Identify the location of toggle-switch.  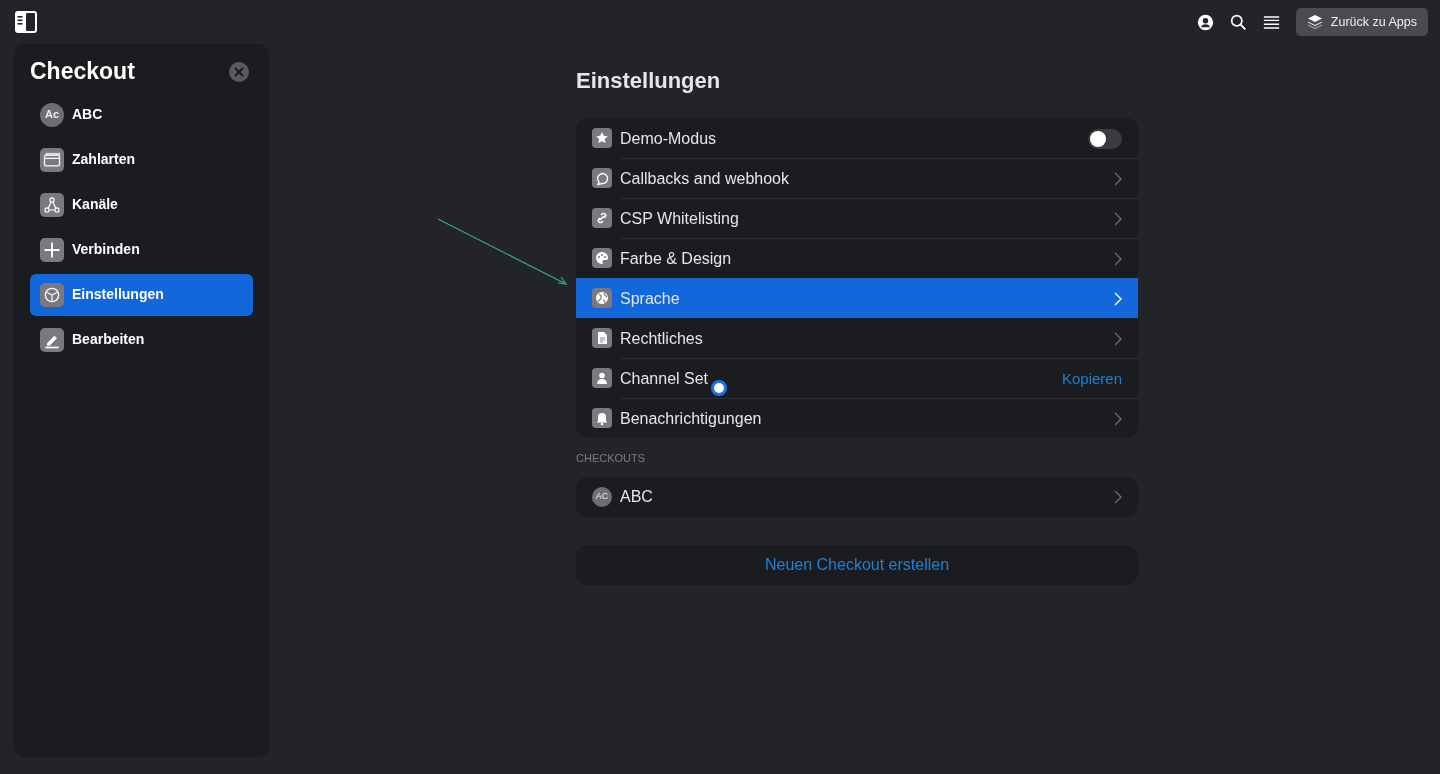
(1105, 138).